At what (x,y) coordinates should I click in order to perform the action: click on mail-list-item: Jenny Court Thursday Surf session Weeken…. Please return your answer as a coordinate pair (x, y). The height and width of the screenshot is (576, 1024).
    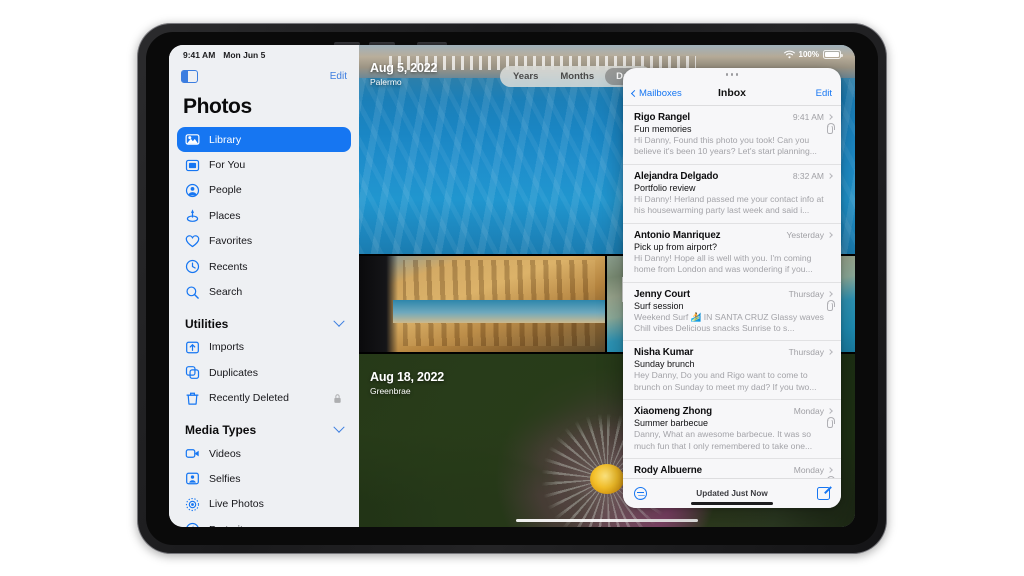
    Looking at the image, I should click on (732, 312).